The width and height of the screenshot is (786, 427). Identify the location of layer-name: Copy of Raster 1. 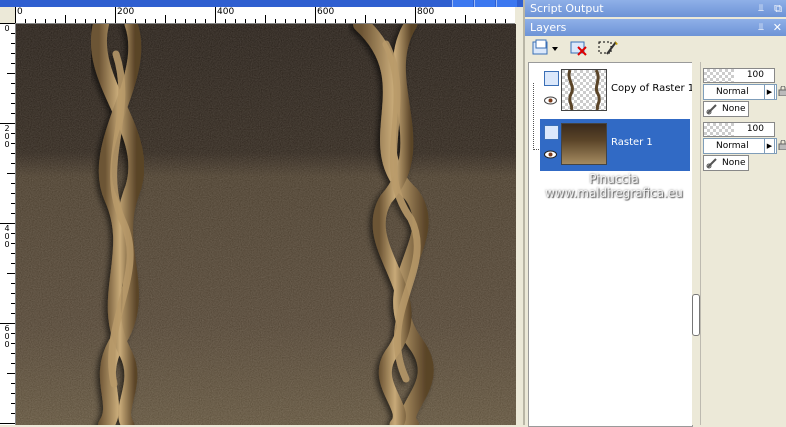
(653, 88).